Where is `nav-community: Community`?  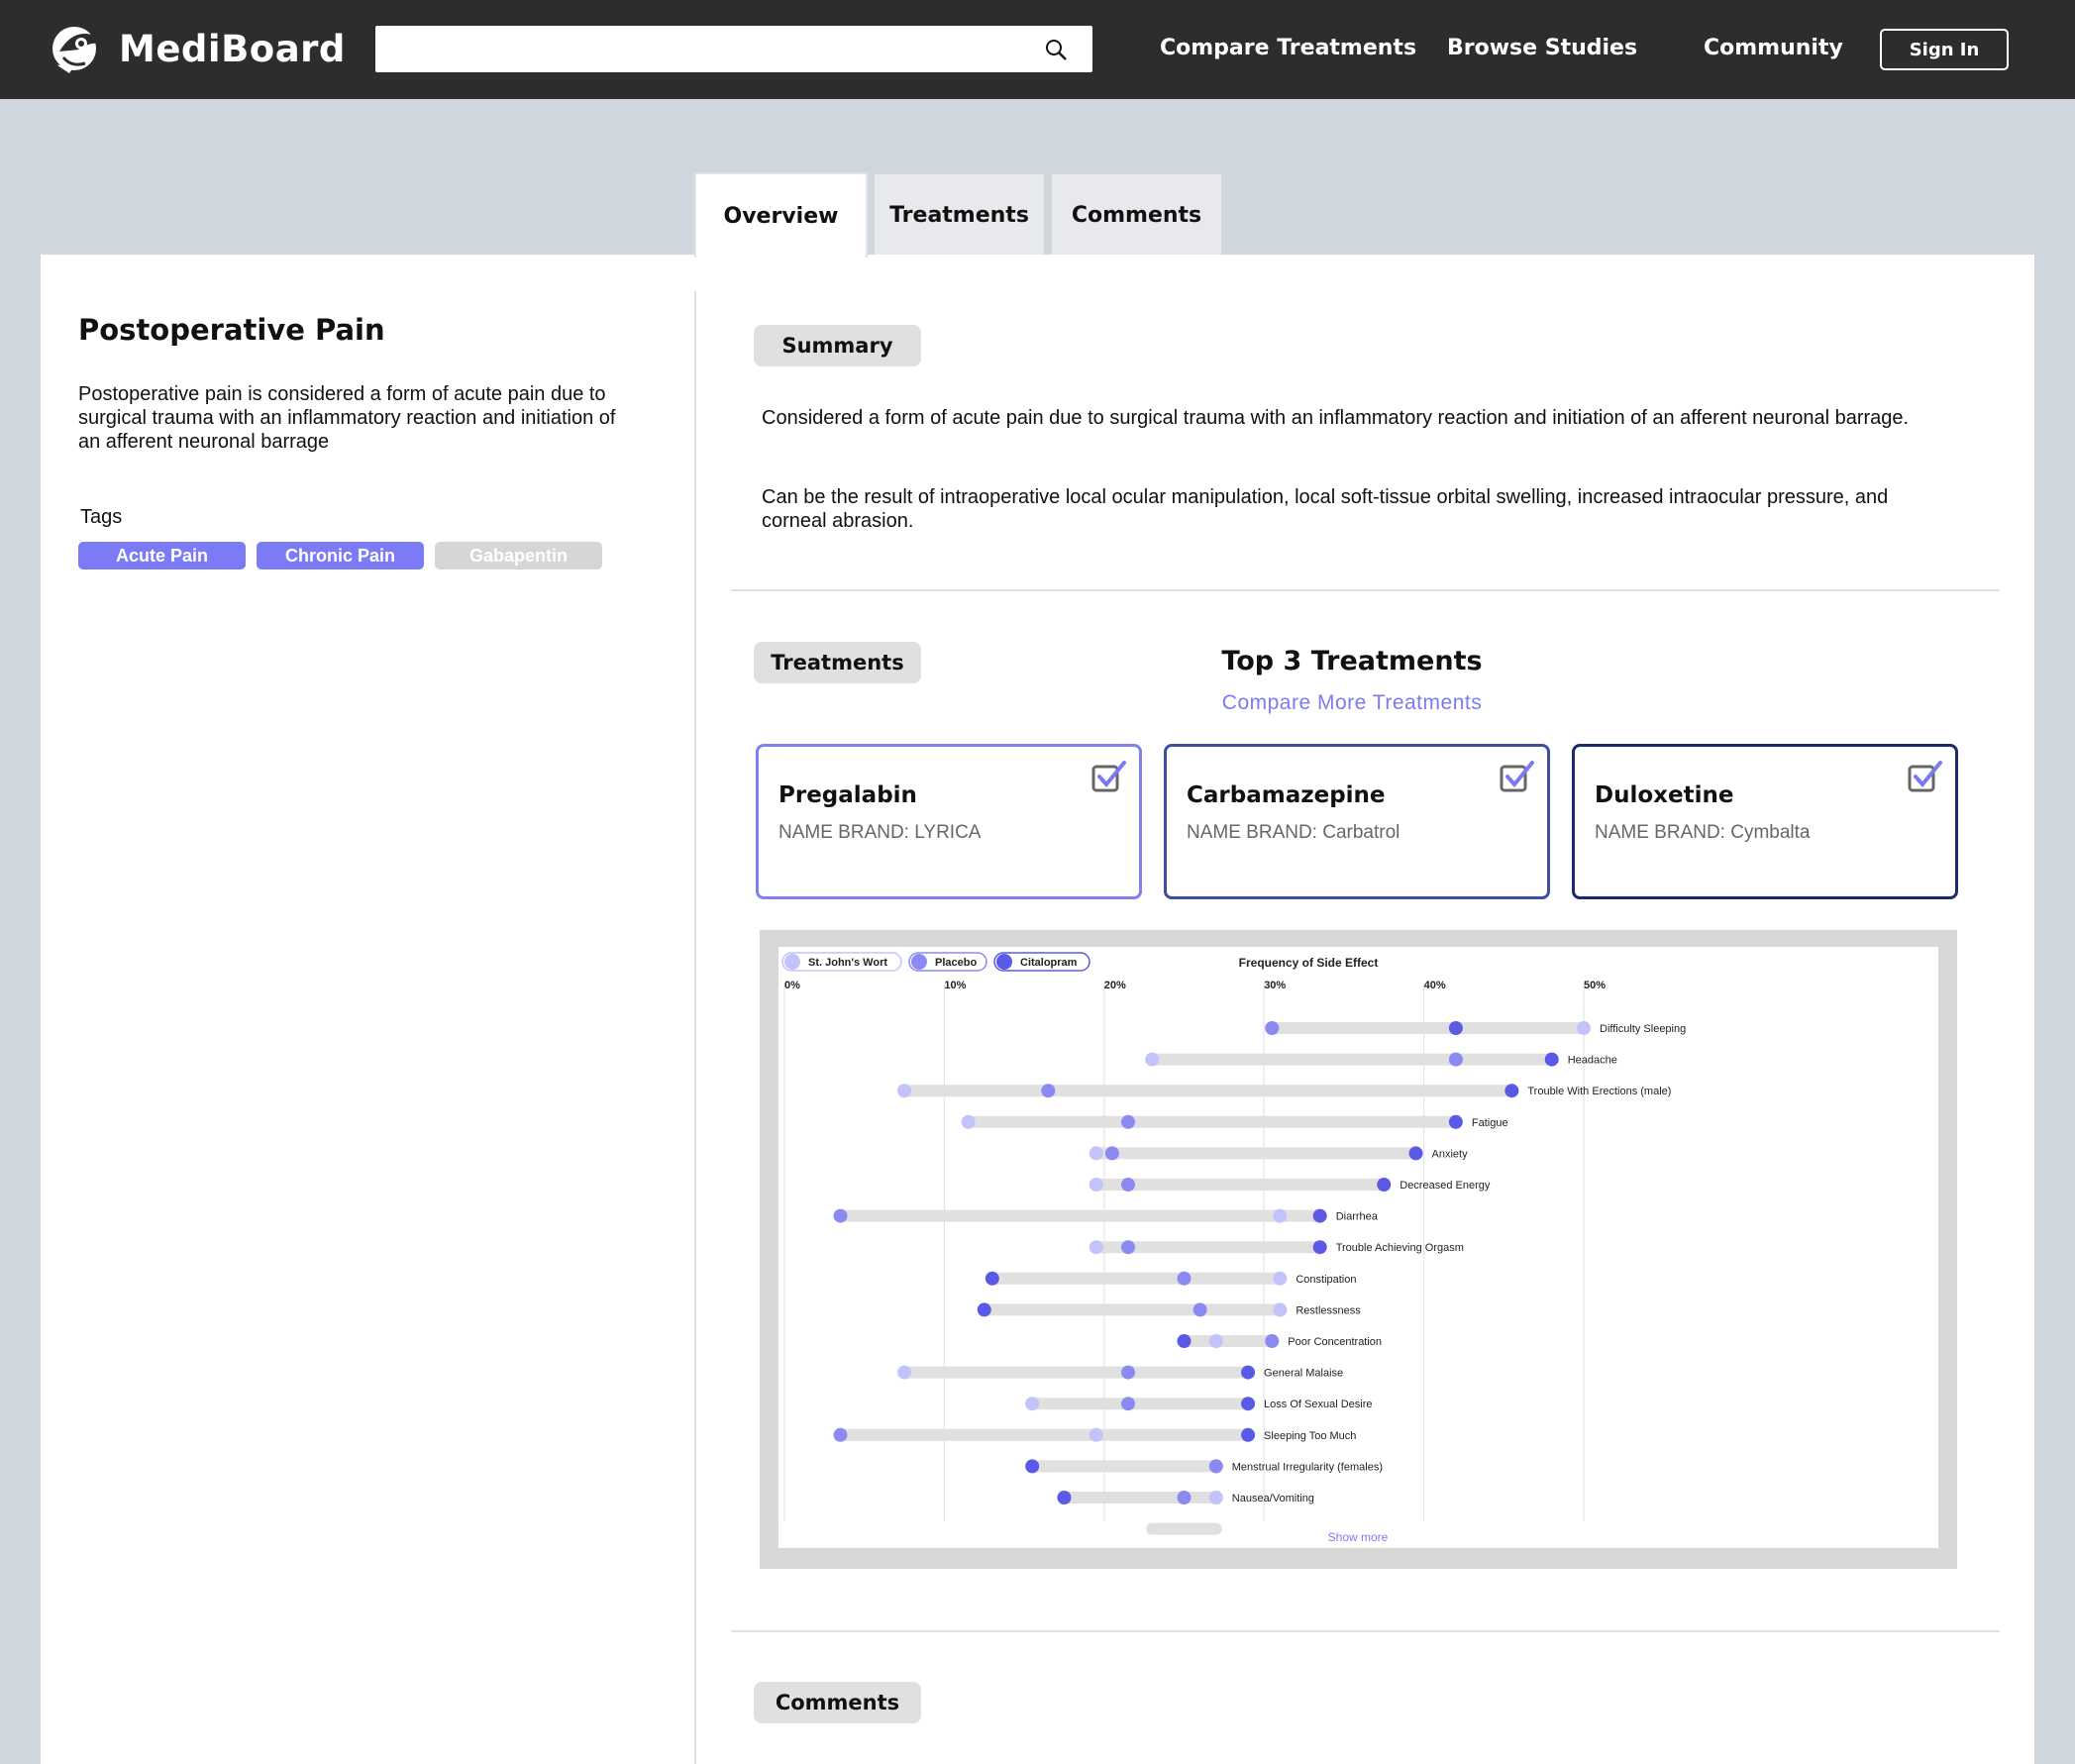 nav-community: Community is located at coordinates (1774, 48).